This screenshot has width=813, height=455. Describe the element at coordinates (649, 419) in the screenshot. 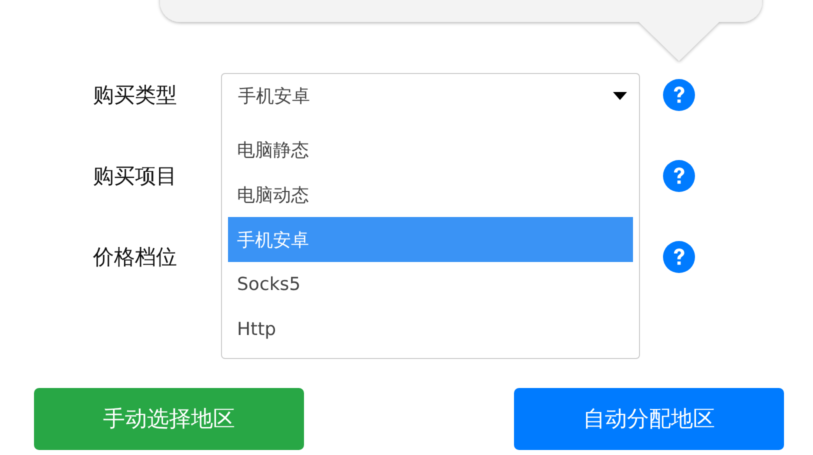

I see `region-button: 自动分配地区` at that location.